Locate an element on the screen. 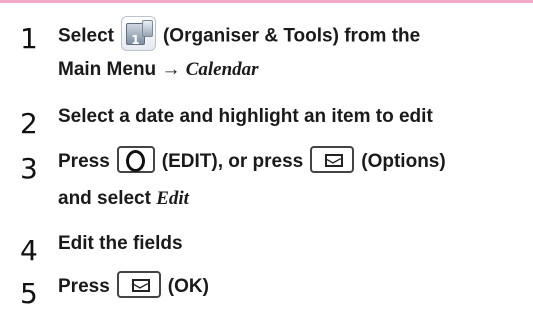 The image size is (533, 317). step-number: 1 is located at coordinates (29, 38).